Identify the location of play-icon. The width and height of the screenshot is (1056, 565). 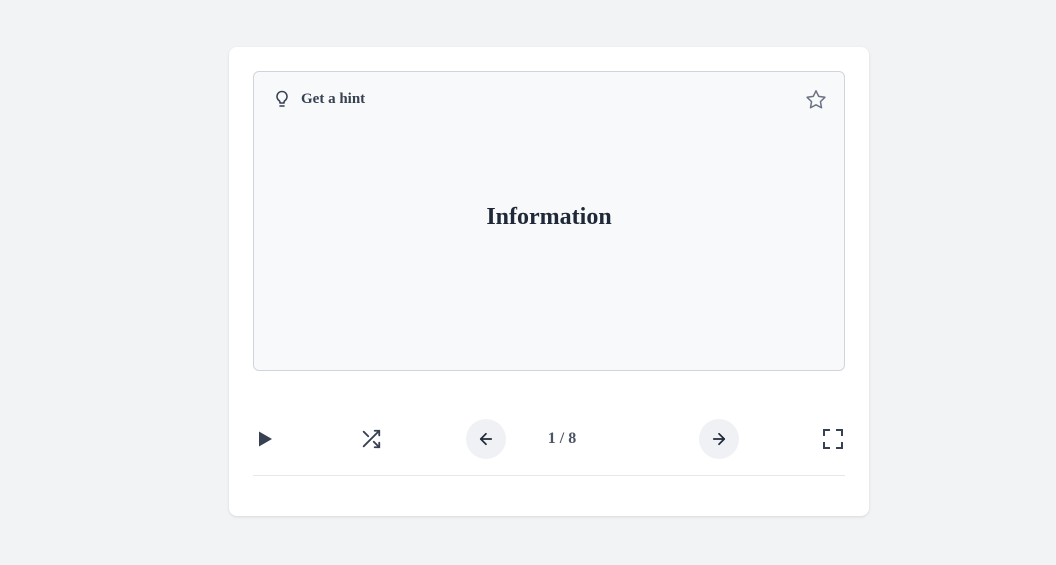
(265, 439).